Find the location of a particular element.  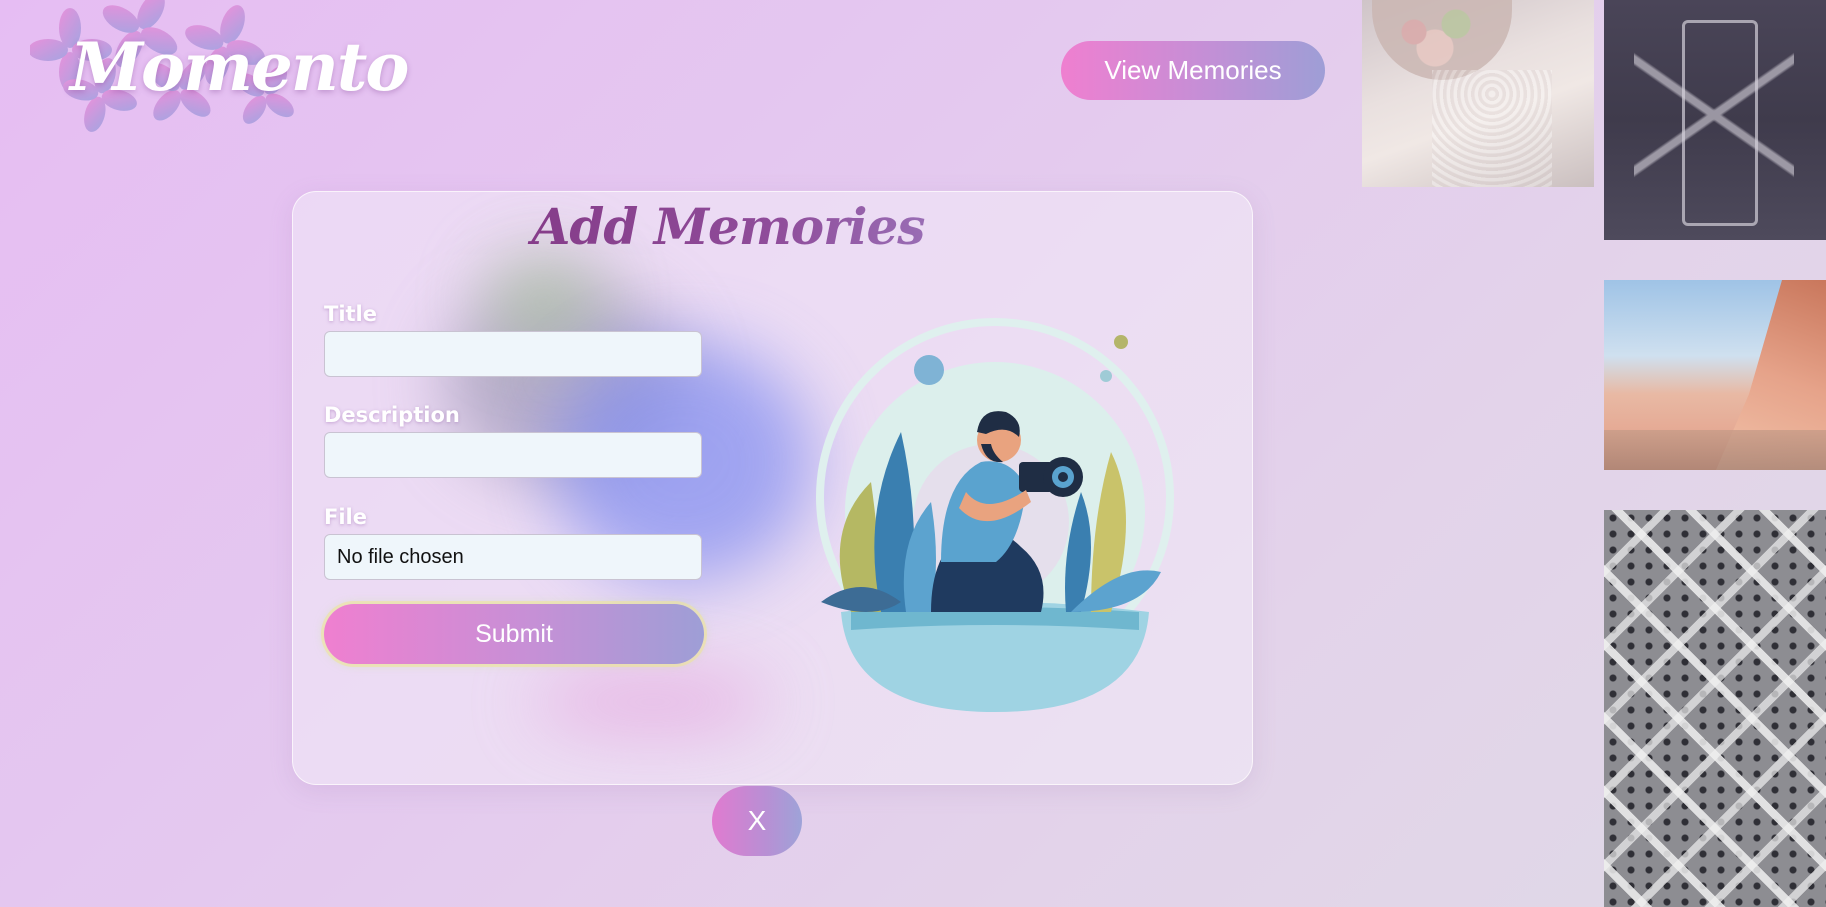

logo: Momento is located at coordinates (219, 70).